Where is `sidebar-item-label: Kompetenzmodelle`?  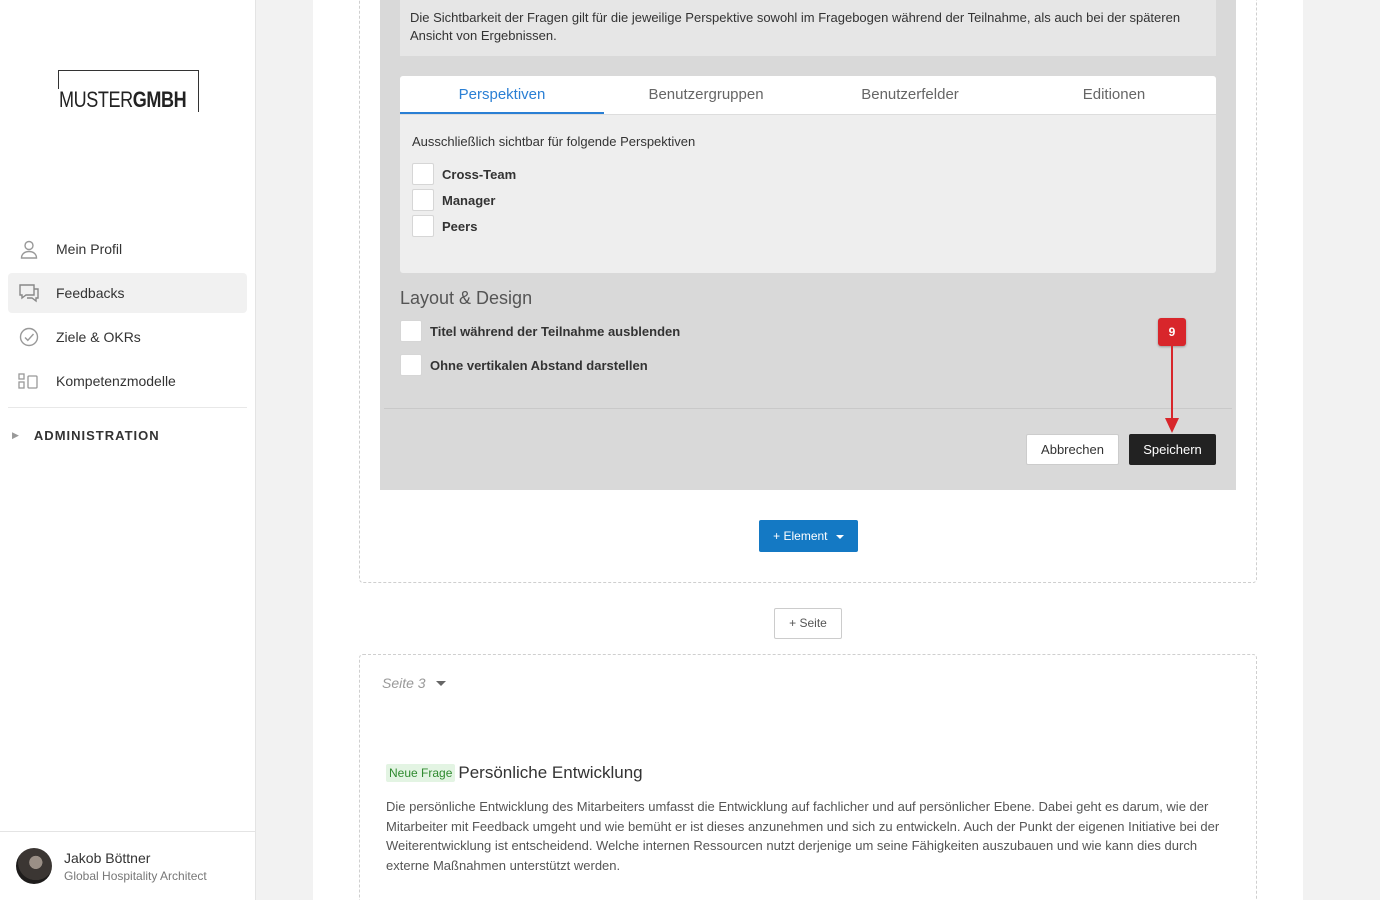 sidebar-item-label: Kompetenzmodelle is located at coordinates (116, 381).